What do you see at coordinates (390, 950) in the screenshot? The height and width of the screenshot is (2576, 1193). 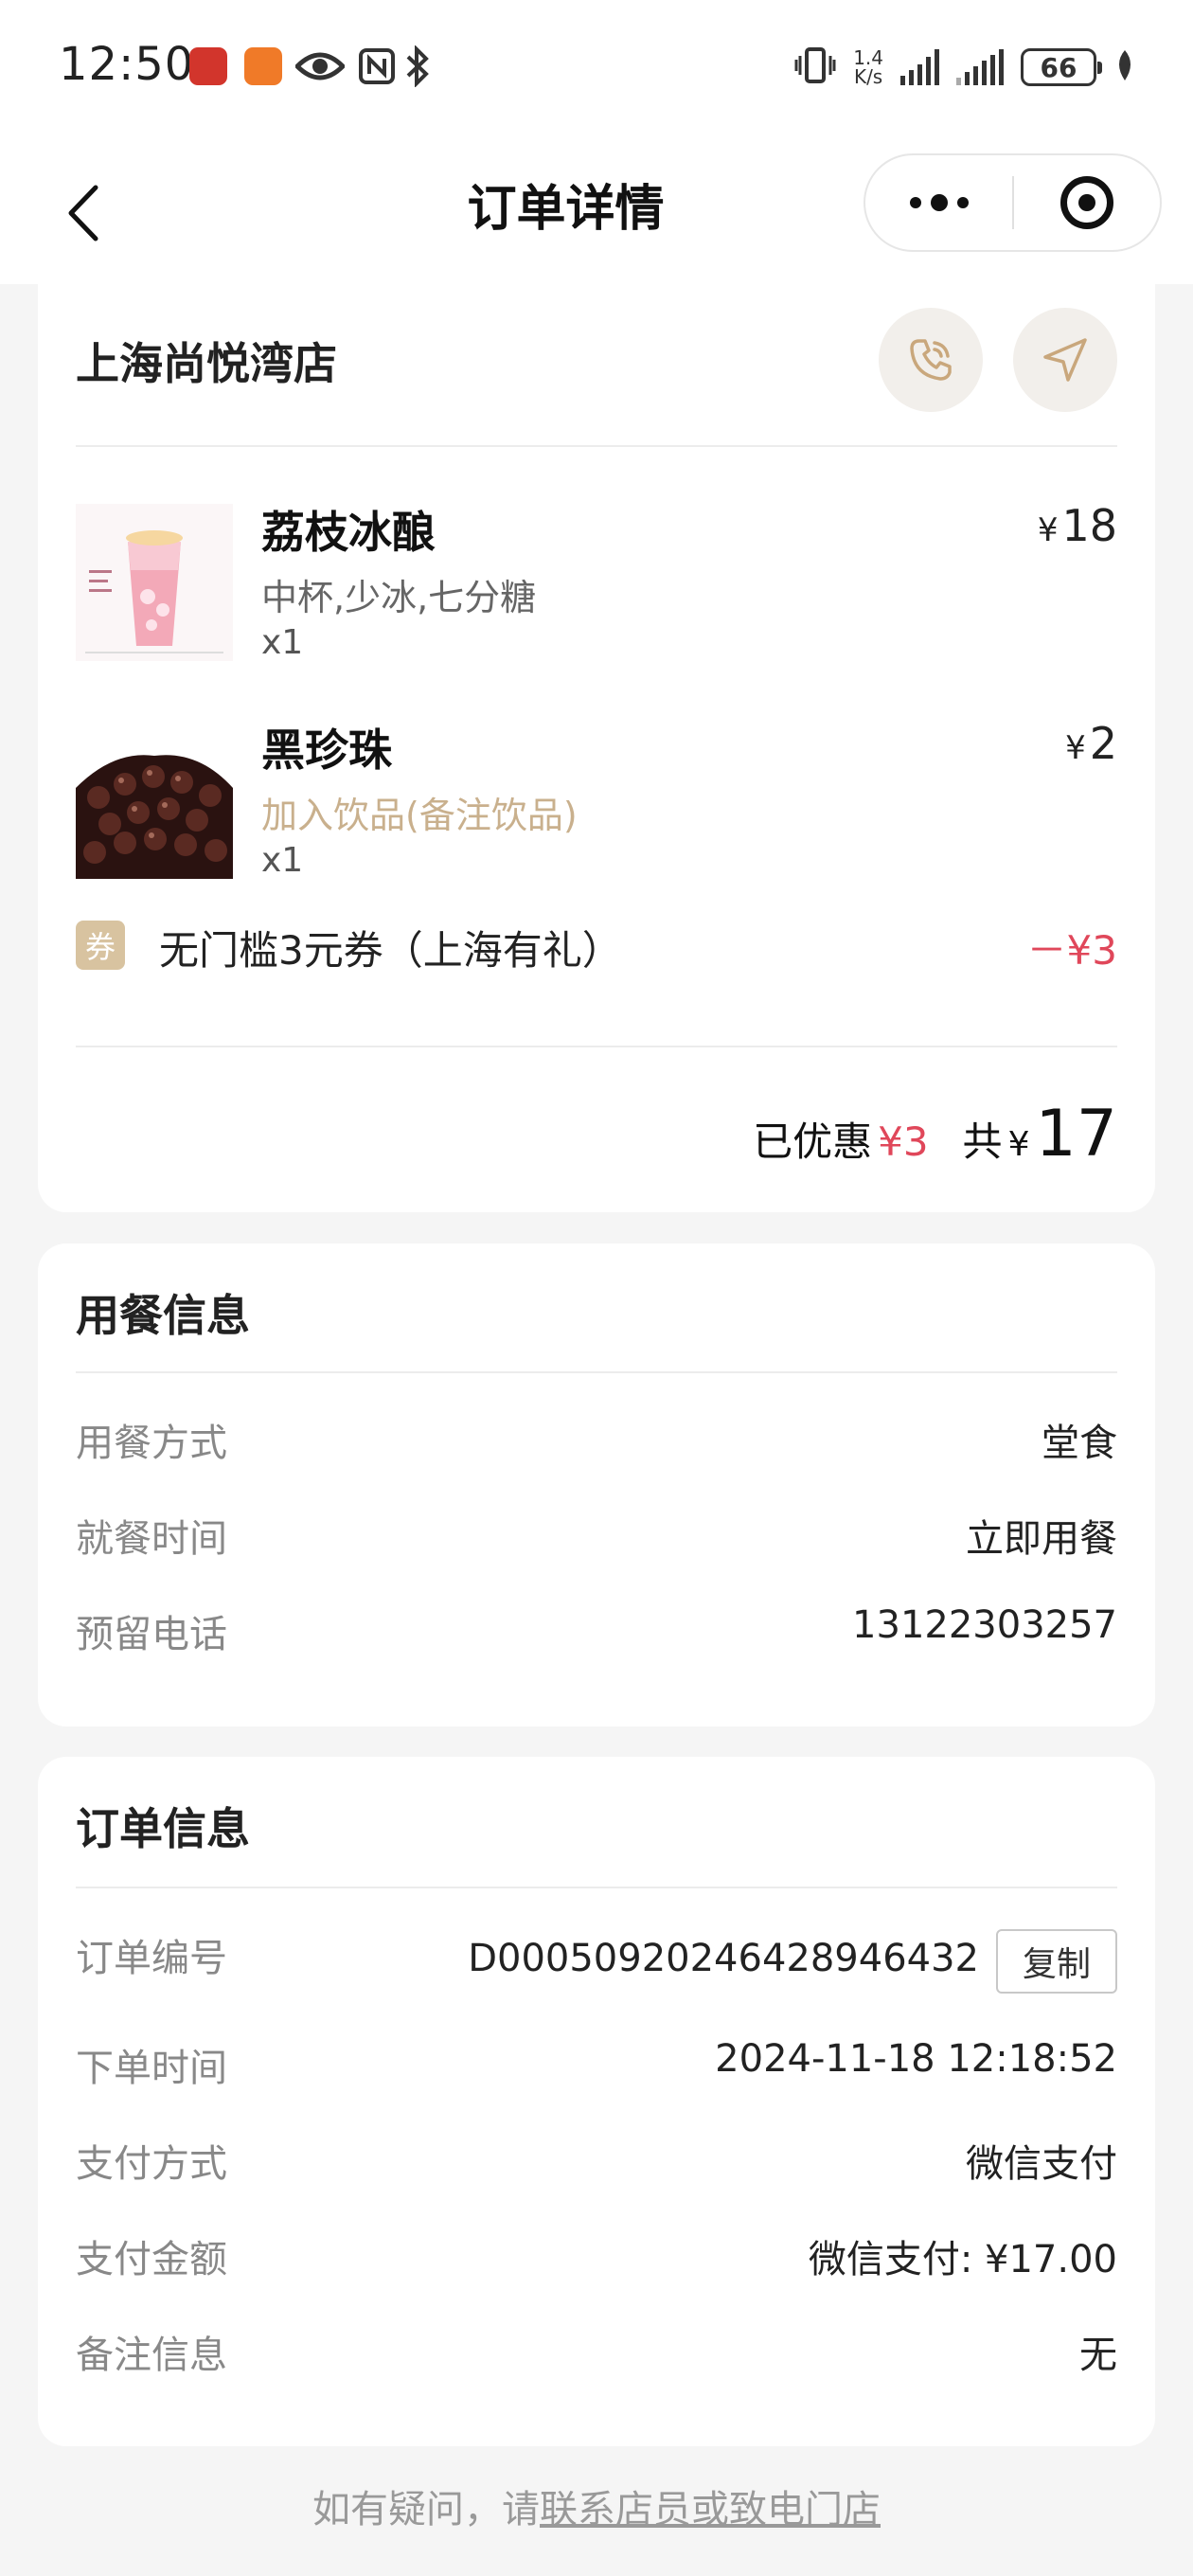 I see `coupon-name: 无门槛3元券（上海有礼）` at bounding box center [390, 950].